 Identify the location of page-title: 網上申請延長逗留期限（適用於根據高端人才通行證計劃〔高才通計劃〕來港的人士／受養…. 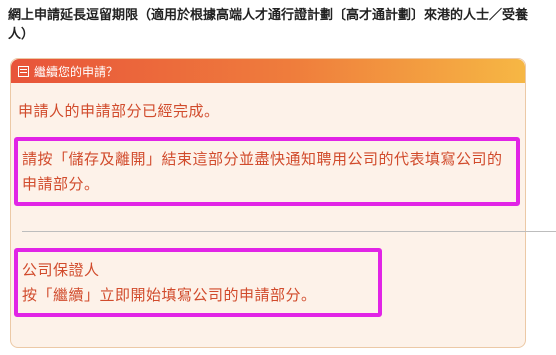
(268, 25).